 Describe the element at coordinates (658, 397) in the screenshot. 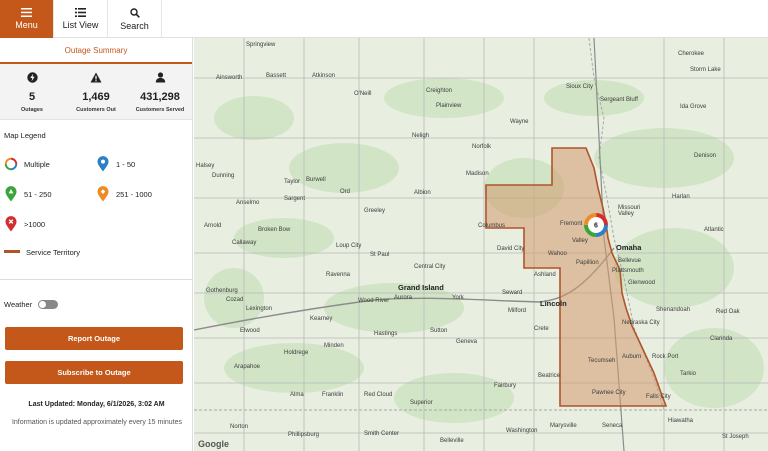

I see `svg-text: Falls City` at that location.